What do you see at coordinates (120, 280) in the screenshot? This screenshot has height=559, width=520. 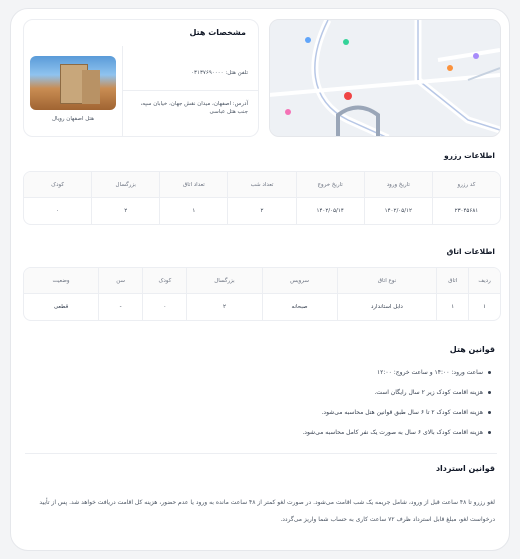 I see `table-header-cell: سن` at bounding box center [120, 280].